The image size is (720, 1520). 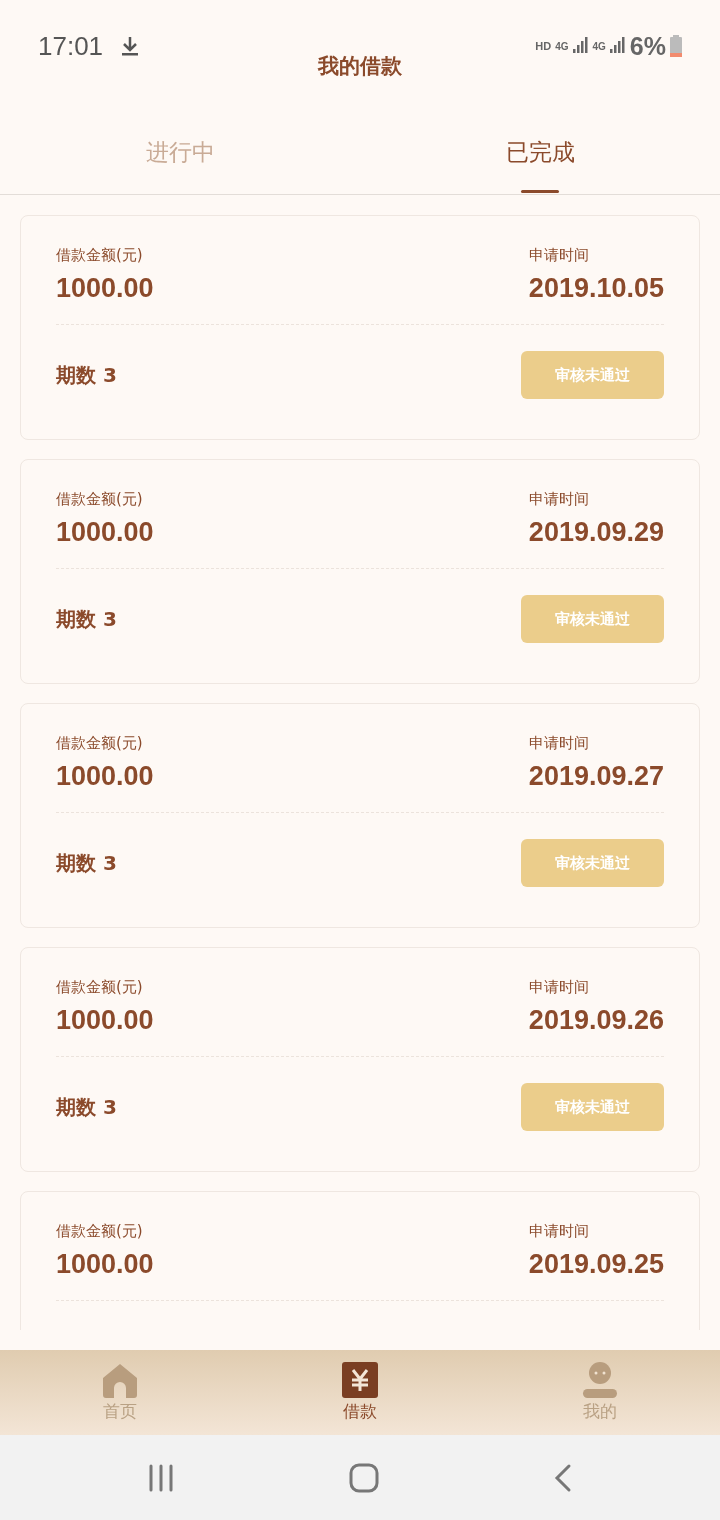 What do you see at coordinates (360, 66) in the screenshot?
I see `page-title: 我的借款` at bounding box center [360, 66].